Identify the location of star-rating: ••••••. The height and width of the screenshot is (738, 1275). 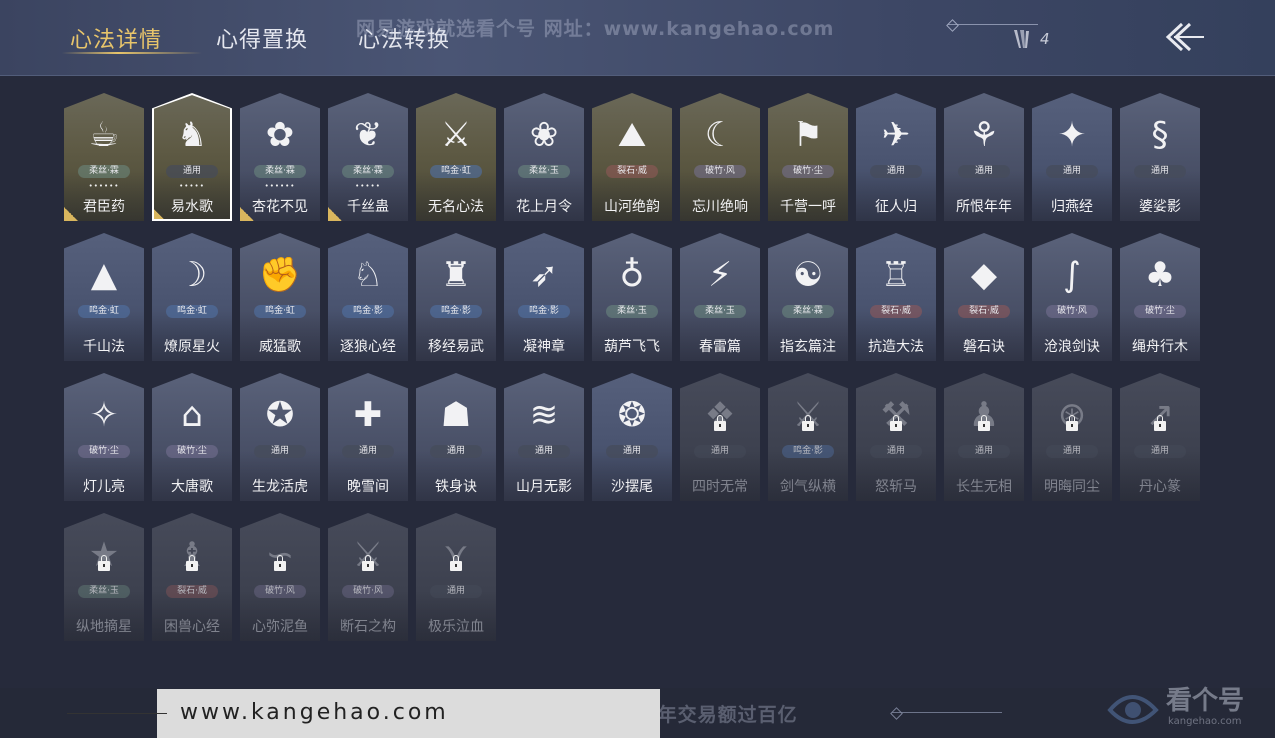
(104, 186).